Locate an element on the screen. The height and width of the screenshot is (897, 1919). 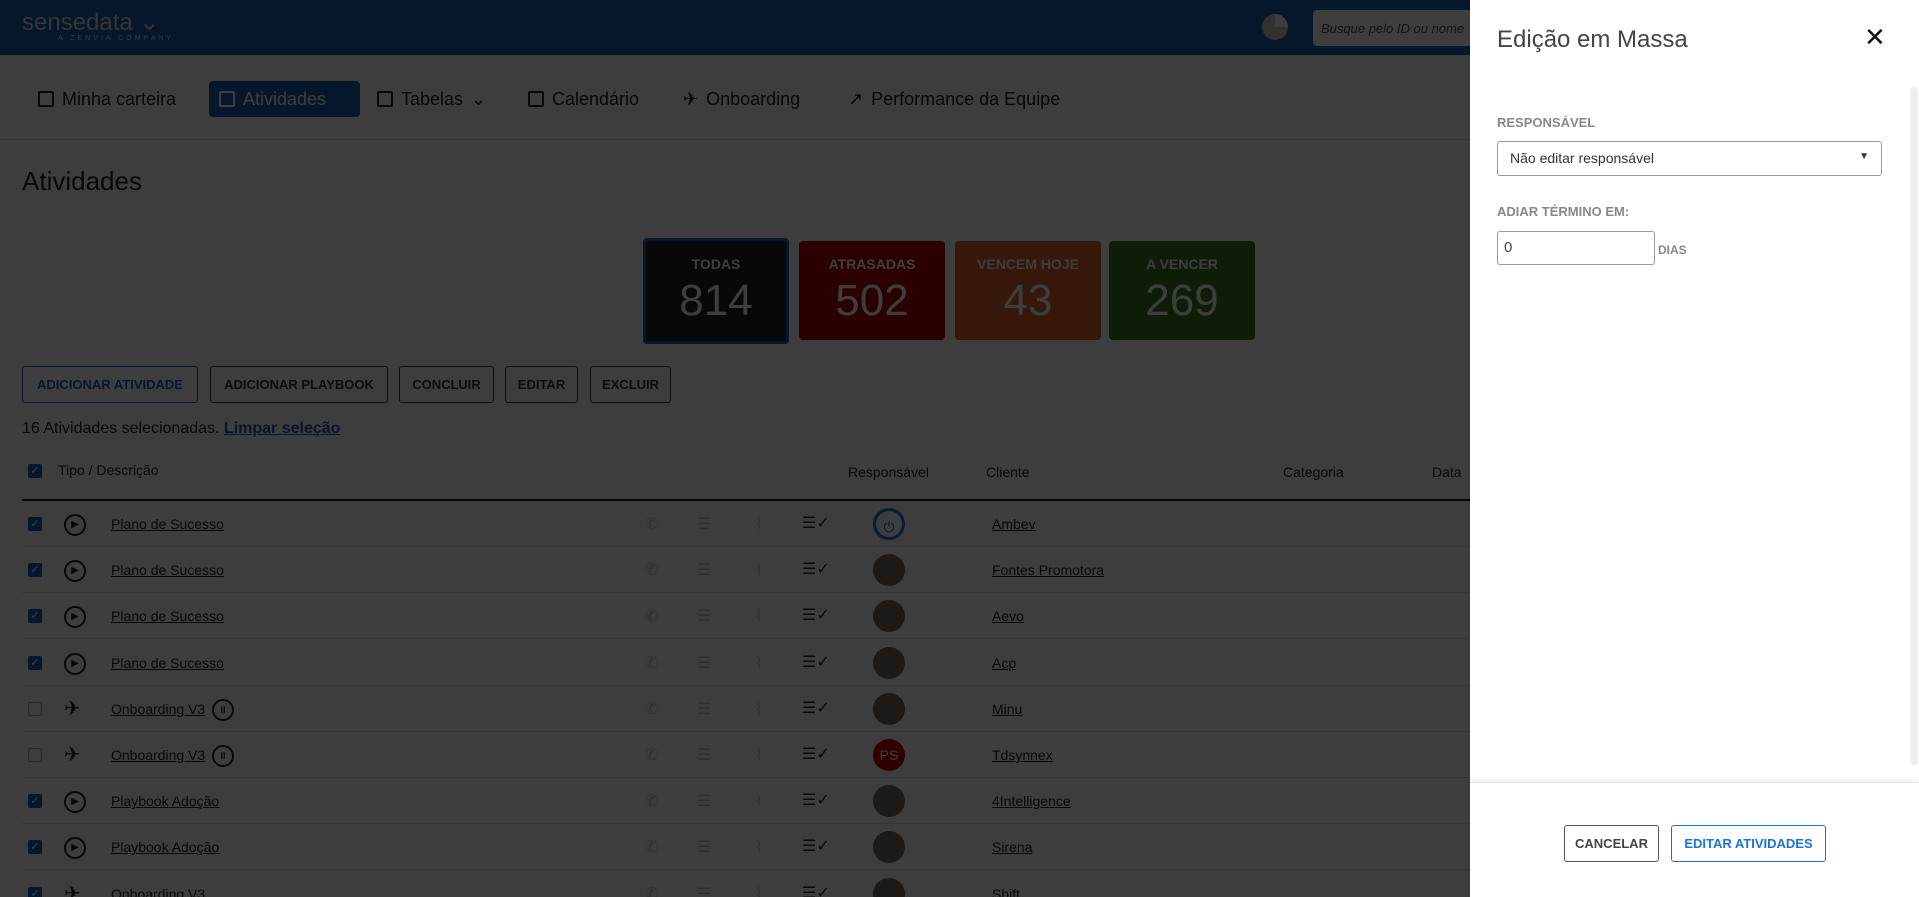
header-category: Categoria is located at coordinates (1313, 472).